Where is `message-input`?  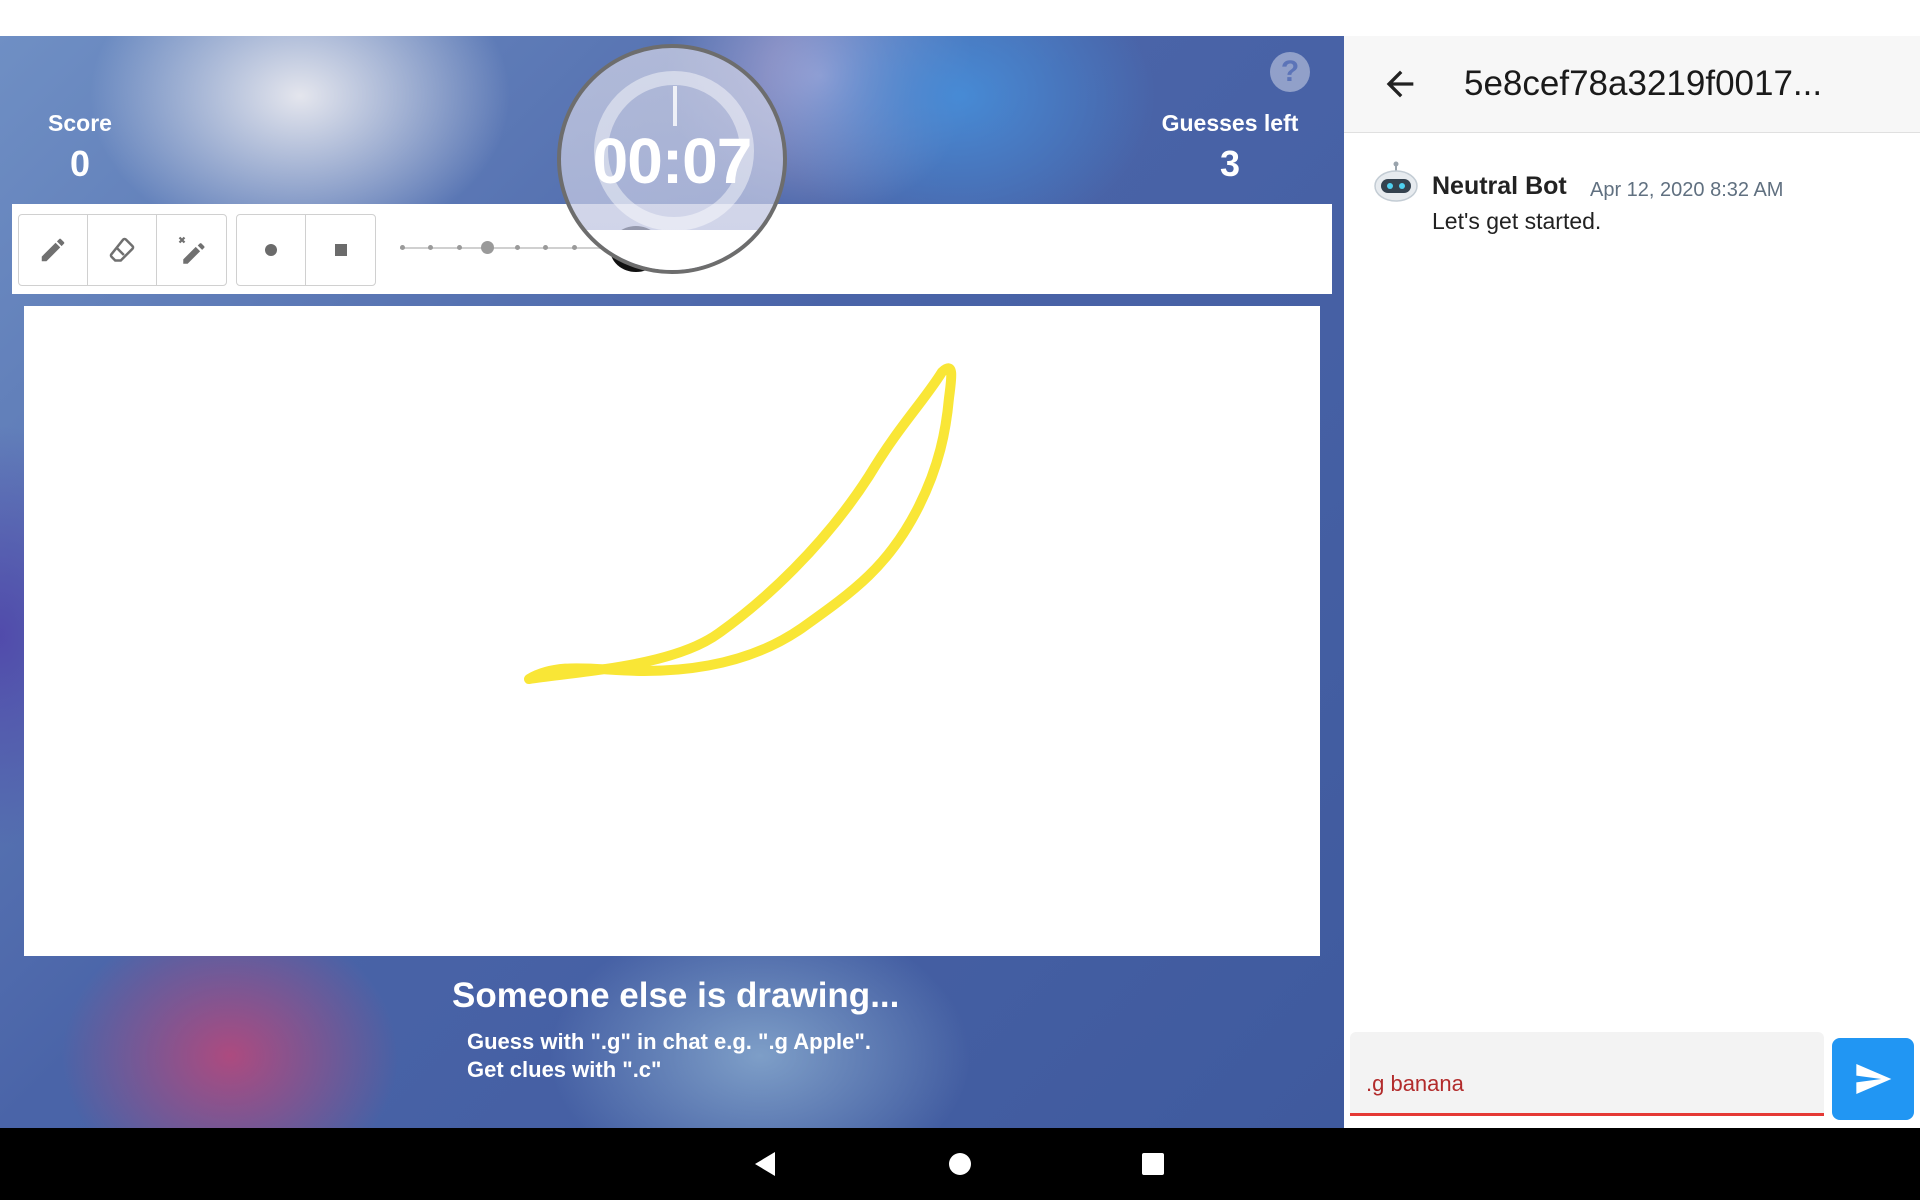
message-input is located at coordinates (1586, 1084).